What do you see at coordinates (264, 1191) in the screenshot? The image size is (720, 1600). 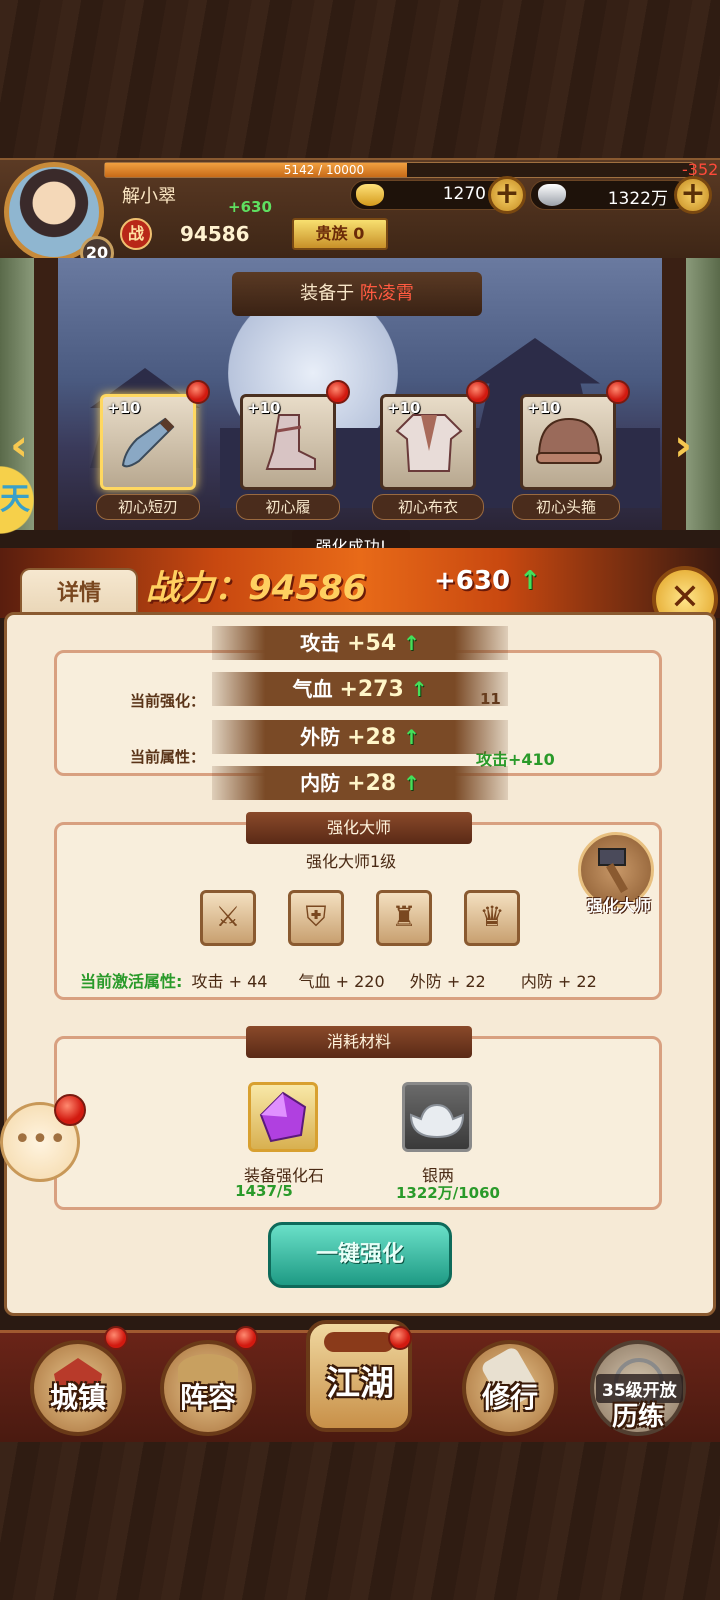 I see `material-count: 1437/5` at bounding box center [264, 1191].